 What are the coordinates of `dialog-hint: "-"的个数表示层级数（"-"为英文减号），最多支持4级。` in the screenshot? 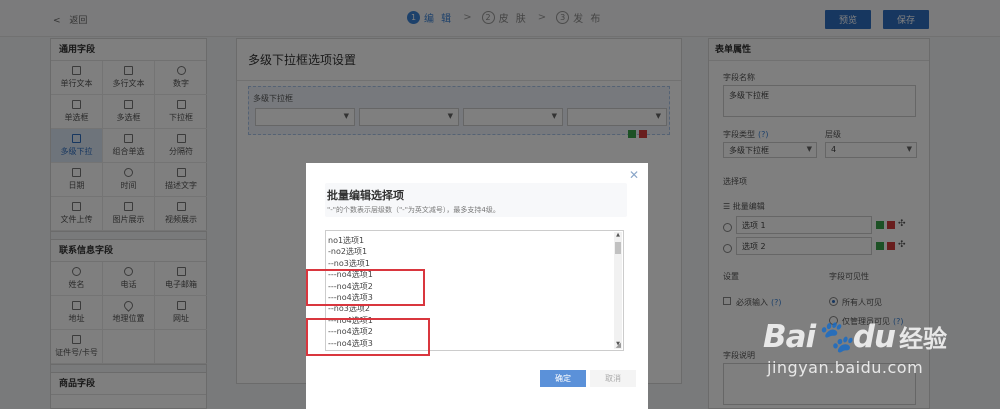 It's located at (413, 210).